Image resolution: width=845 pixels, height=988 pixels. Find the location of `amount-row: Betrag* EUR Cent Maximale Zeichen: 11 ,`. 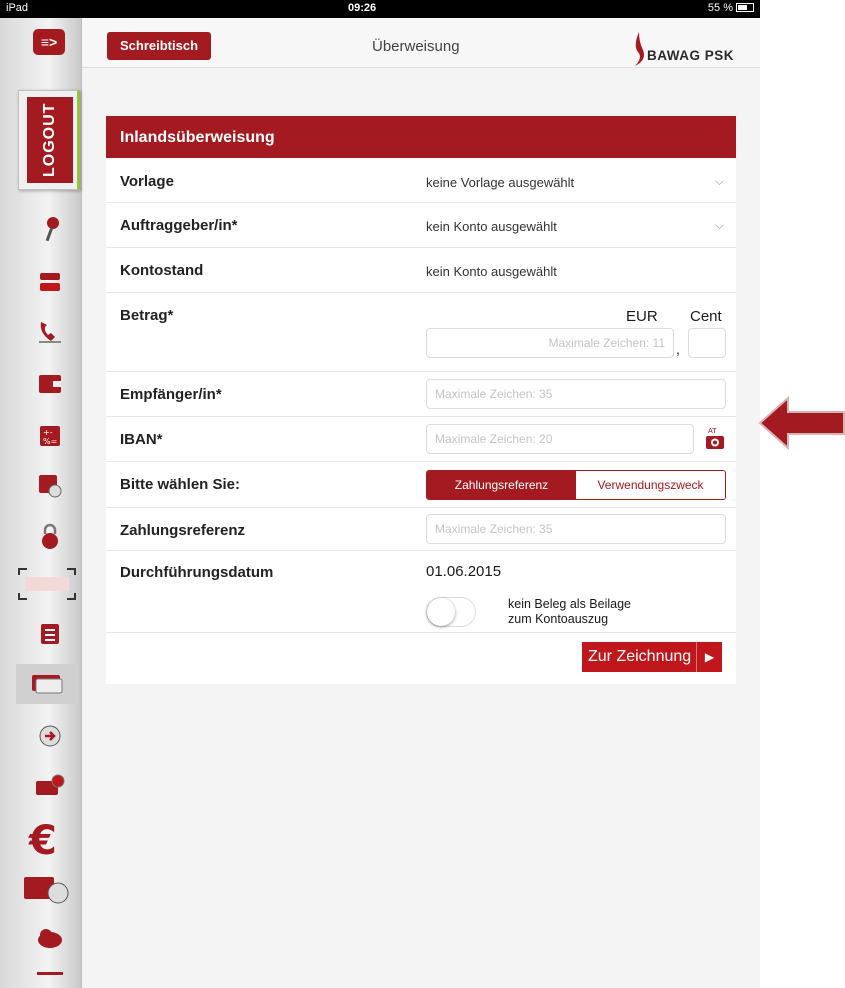

amount-row: Betrag* EUR Cent Maximale Zeichen: 11 , is located at coordinates (421, 332).